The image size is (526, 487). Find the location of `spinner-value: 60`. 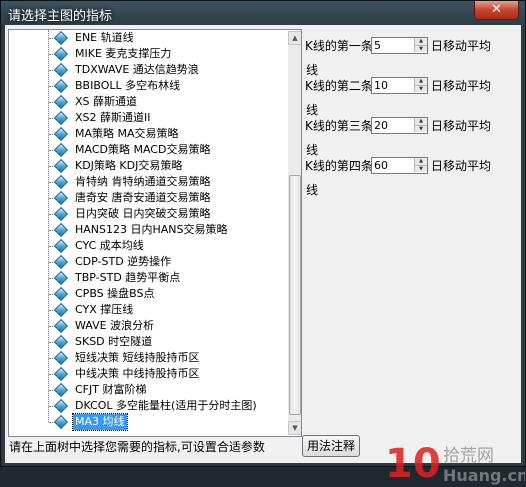

spinner-value: 60 is located at coordinates (381, 165).